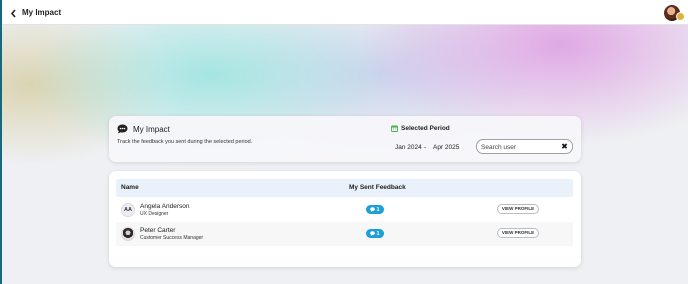 This screenshot has width=688, height=284. What do you see at coordinates (154, 214) in the screenshot?
I see `user-role: UX Designer` at bounding box center [154, 214].